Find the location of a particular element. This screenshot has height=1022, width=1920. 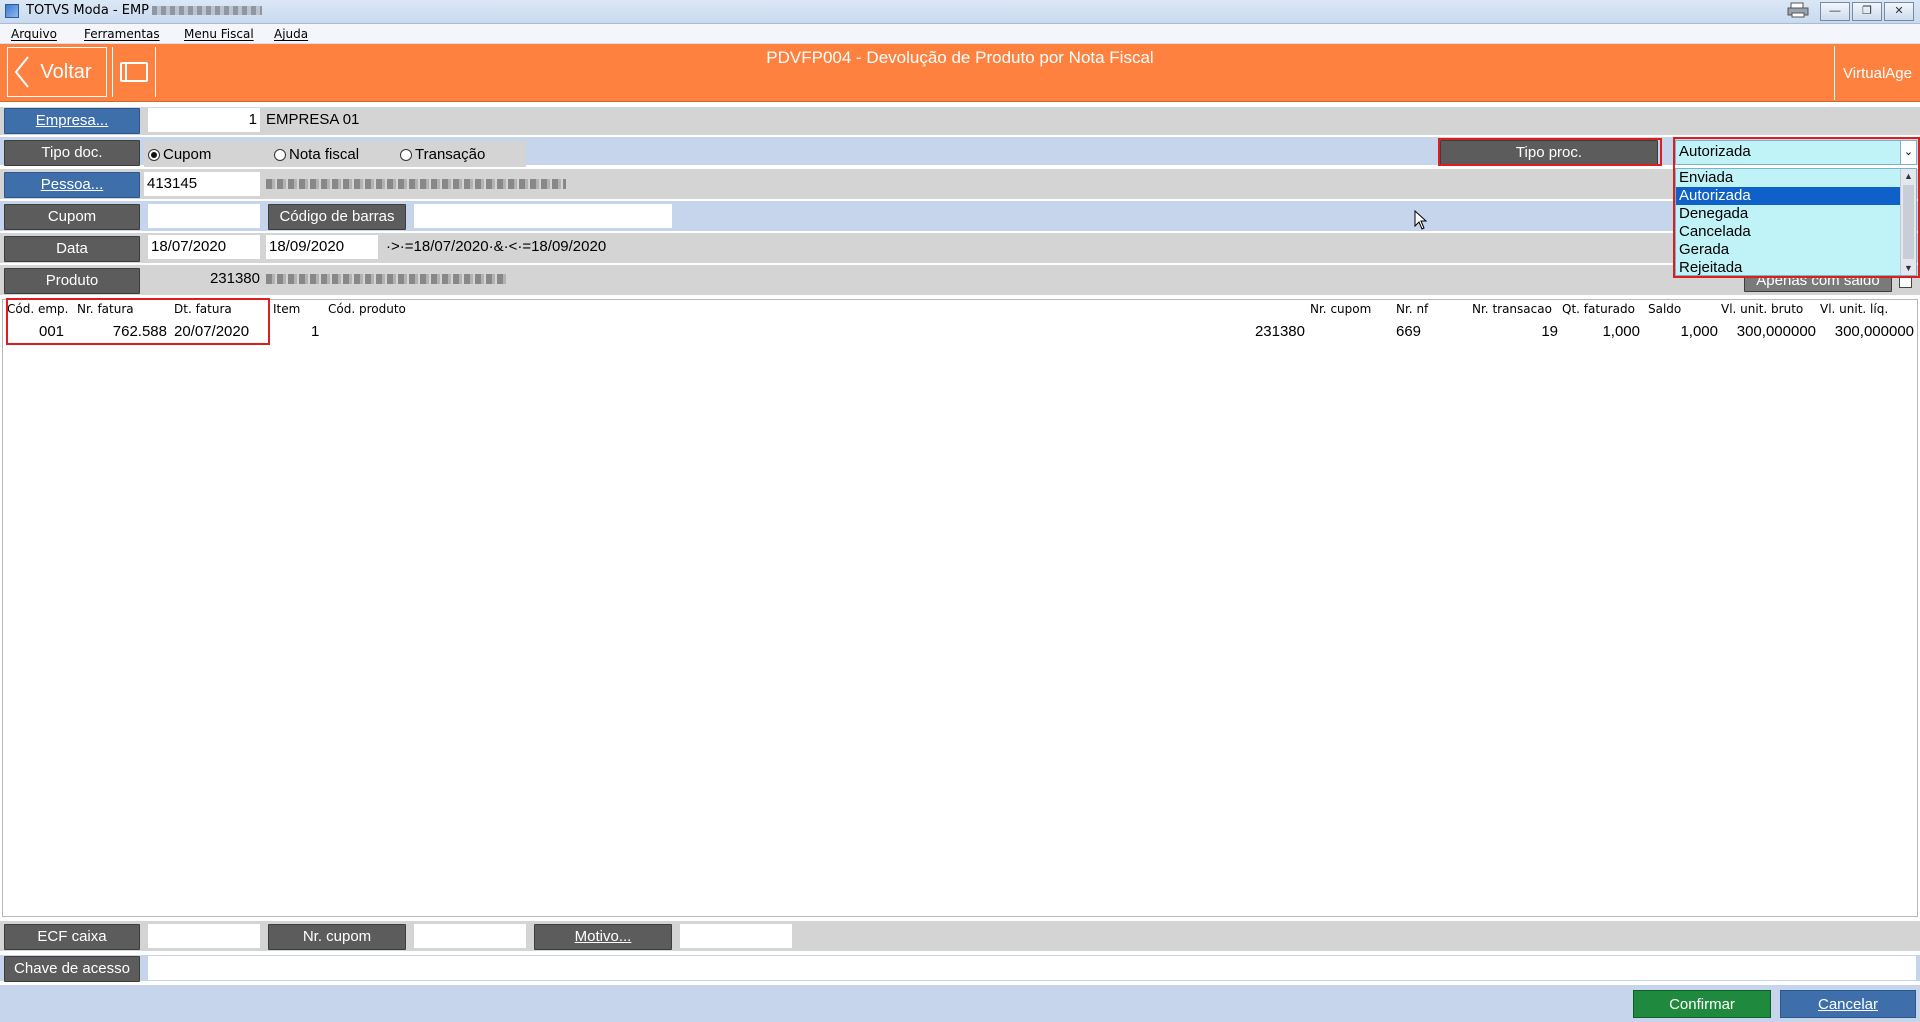

produto-button: Produto is located at coordinates (72, 281).